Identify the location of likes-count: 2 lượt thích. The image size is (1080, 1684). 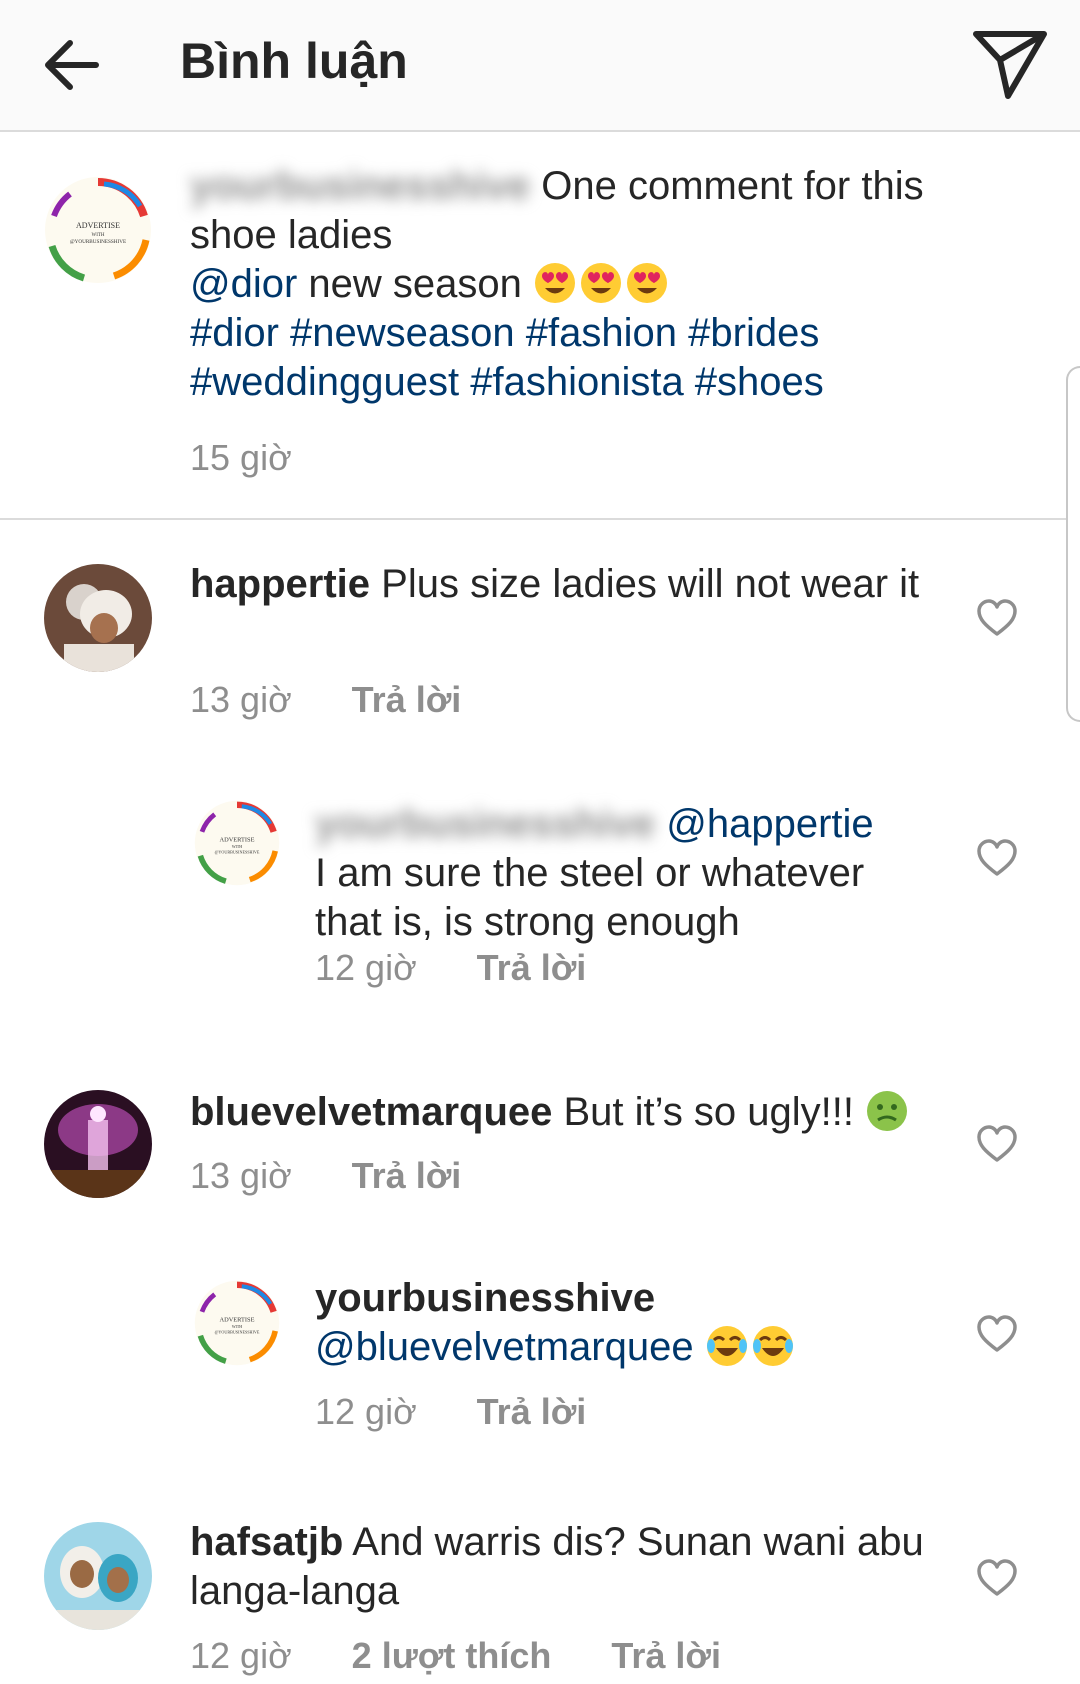
(452, 1655).